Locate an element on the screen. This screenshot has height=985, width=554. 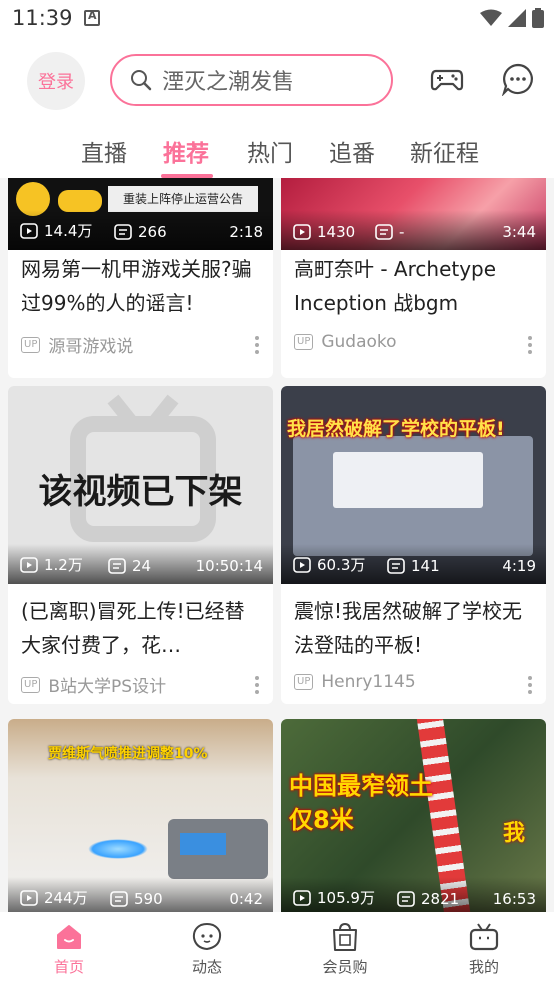
shopping-bag-icon is located at coordinates (345, 936).